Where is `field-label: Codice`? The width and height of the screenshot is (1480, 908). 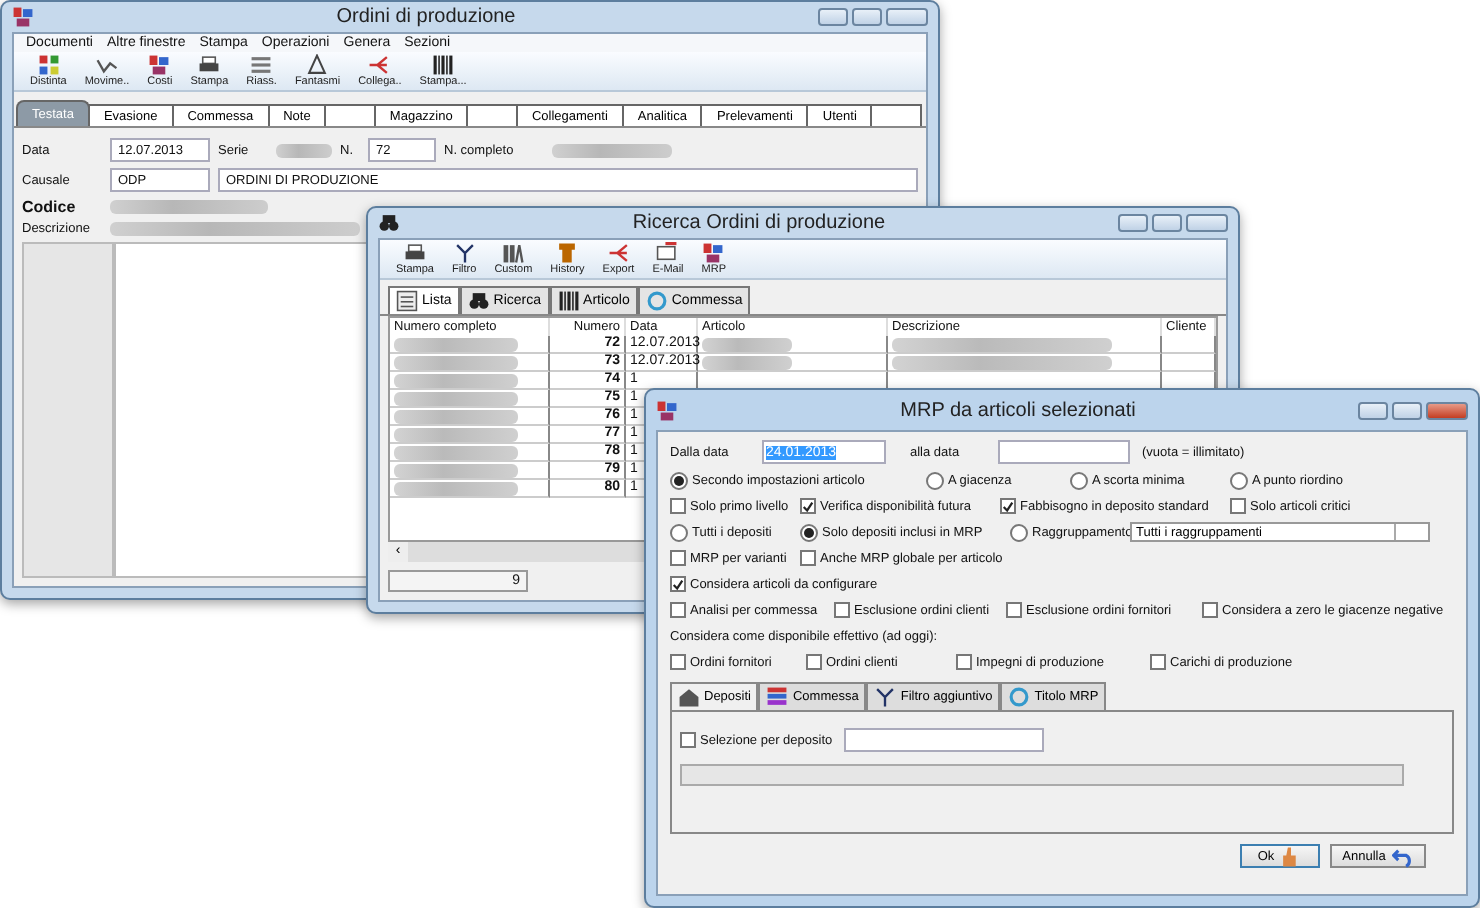 field-label: Codice is located at coordinates (50, 207).